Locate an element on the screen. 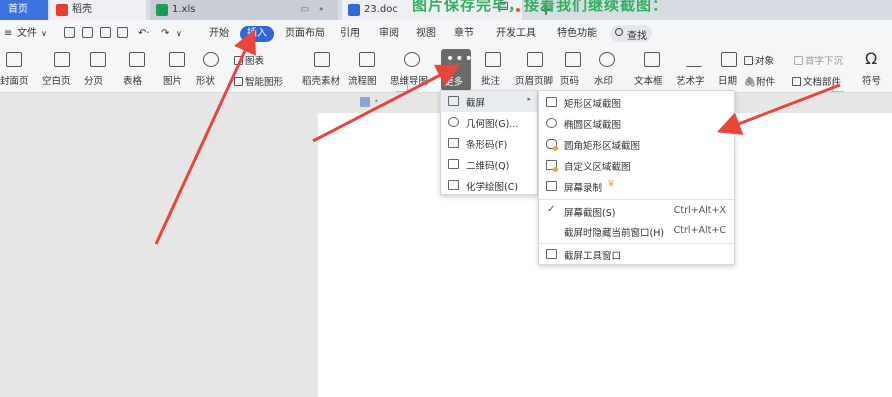  tab-view: 视图 is located at coordinates (426, 34).